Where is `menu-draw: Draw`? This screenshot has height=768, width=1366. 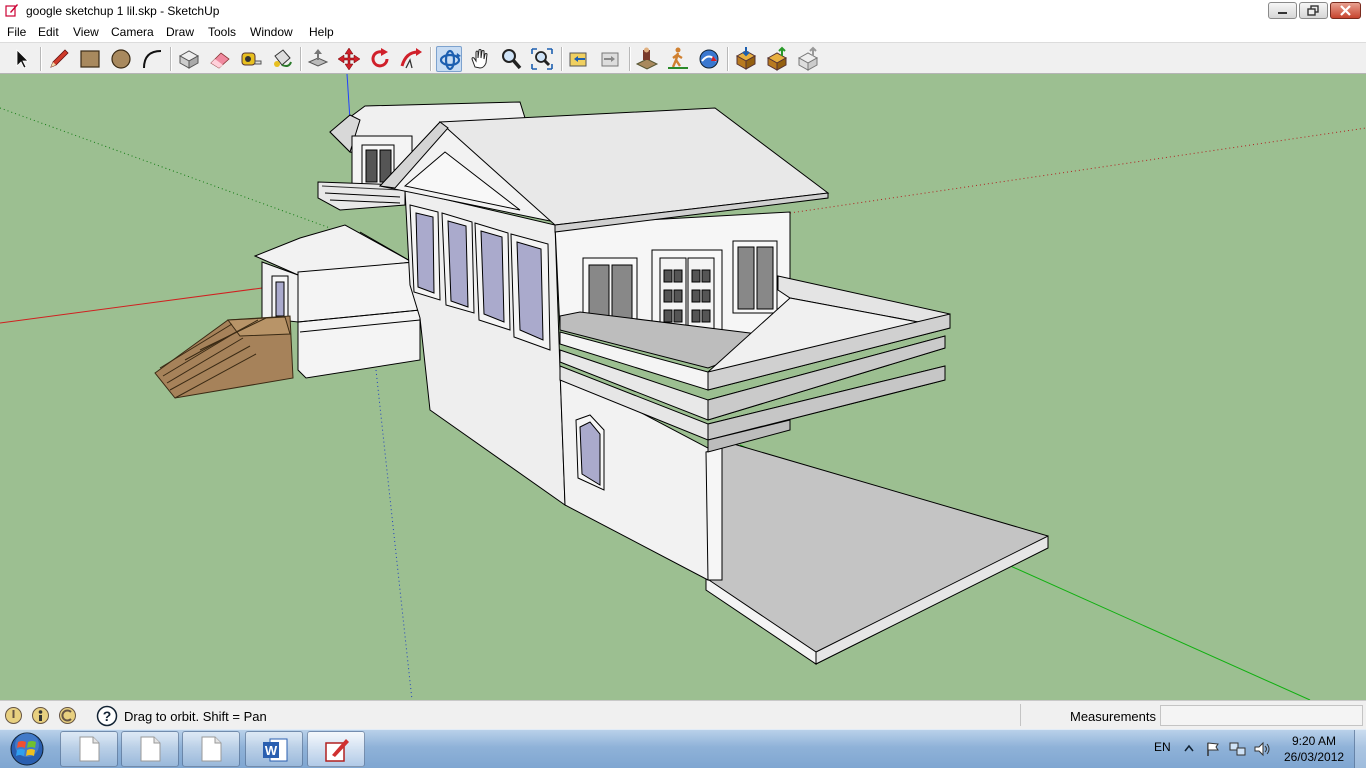 menu-draw: Draw is located at coordinates (180, 32).